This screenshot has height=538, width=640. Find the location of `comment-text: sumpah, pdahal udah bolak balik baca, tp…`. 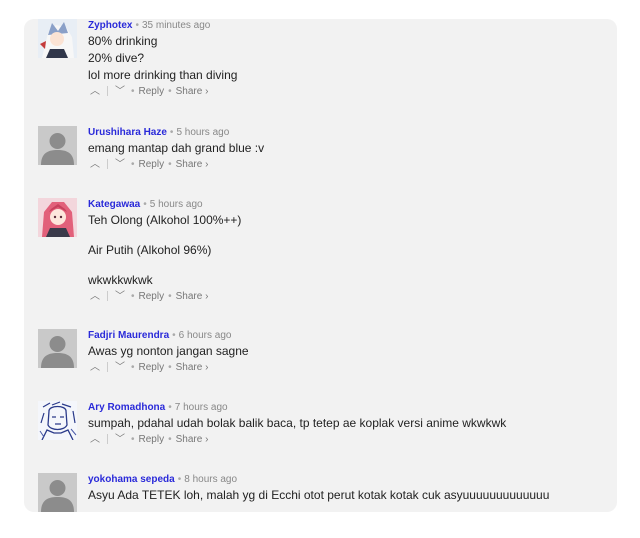

comment-text: sumpah, pdahal udah bolak balik baca, tp… is located at coordinates (348, 423).